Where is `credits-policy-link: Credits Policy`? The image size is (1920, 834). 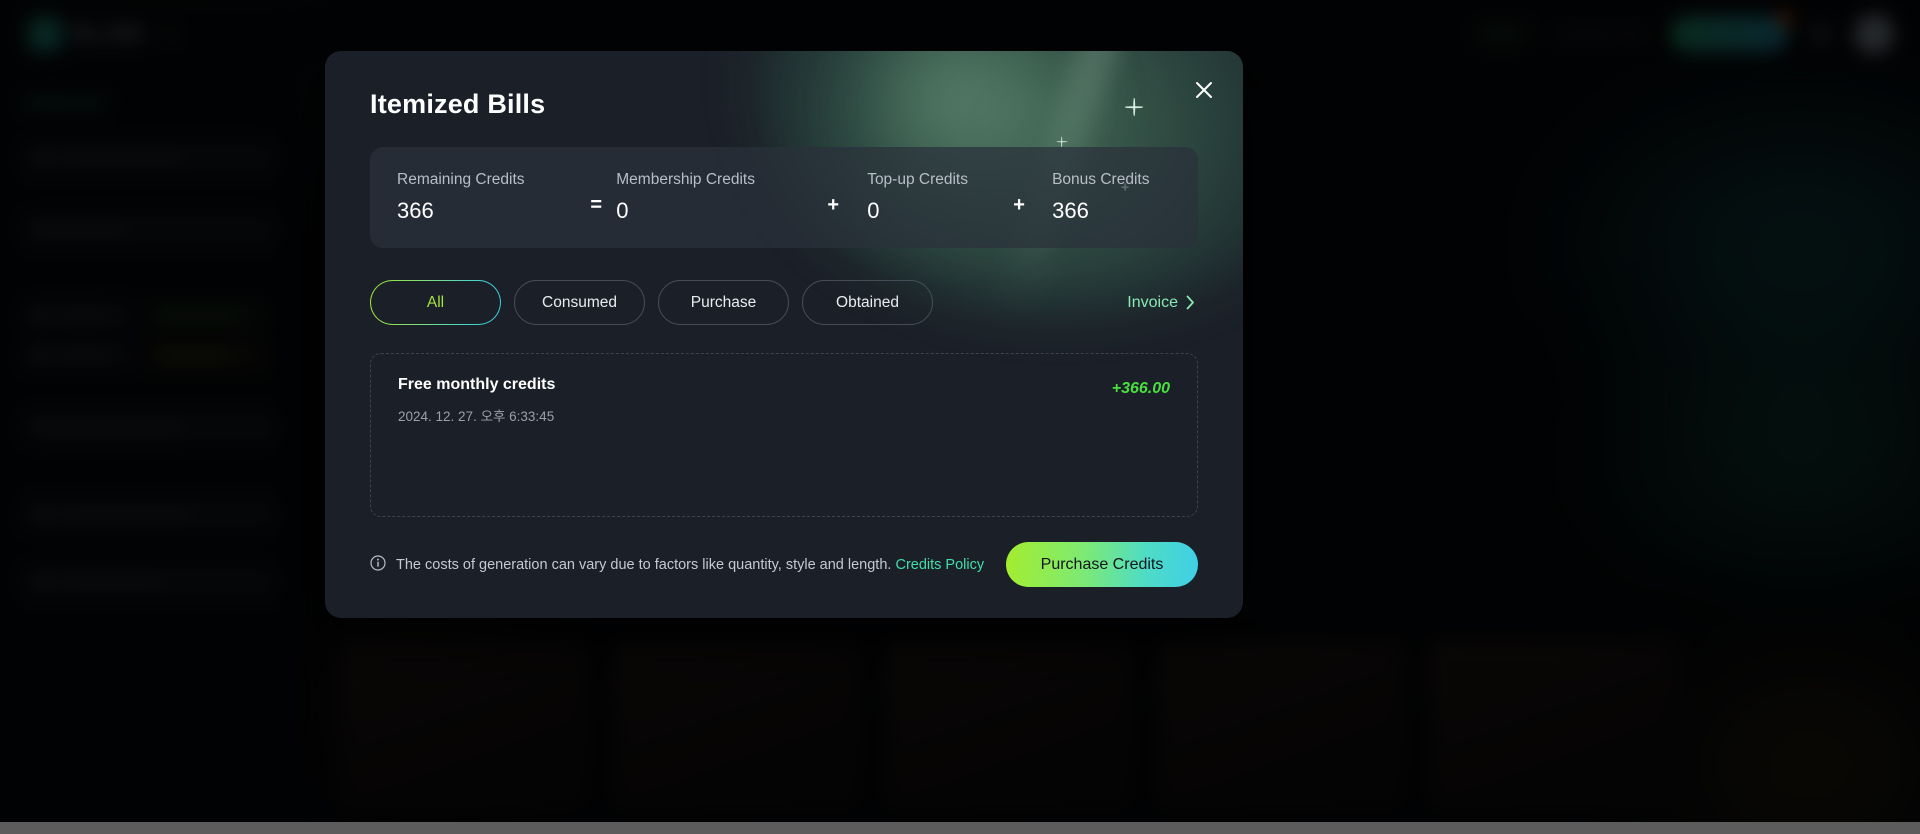
credits-policy-link: Credits Policy is located at coordinates (939, 565).